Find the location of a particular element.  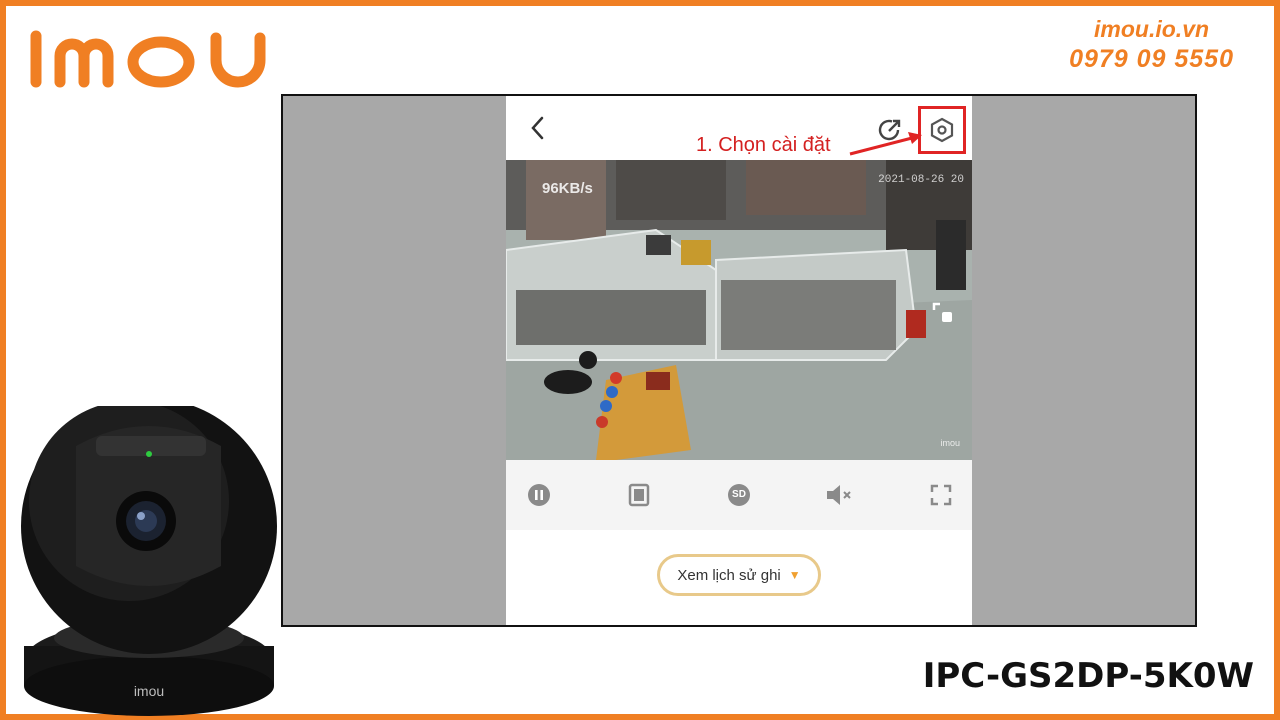

history-section: Xem lịch sử ghi ▼ is located at coordinates (739, 577).